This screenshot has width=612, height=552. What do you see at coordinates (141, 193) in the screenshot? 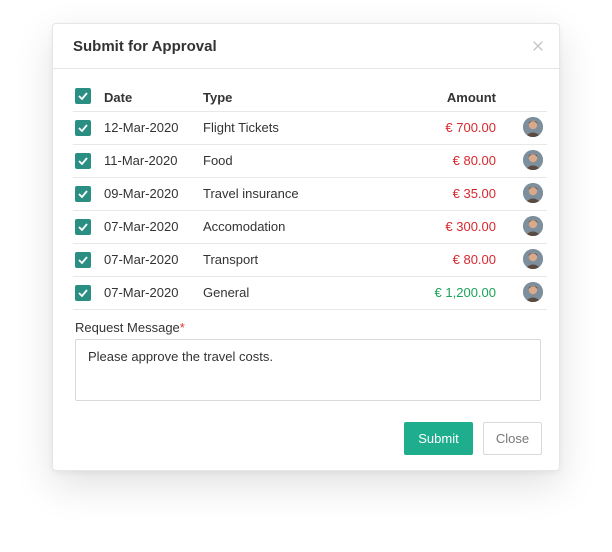
I see `row-date: 09-Mar-2020` at bounding box center [141, 193].